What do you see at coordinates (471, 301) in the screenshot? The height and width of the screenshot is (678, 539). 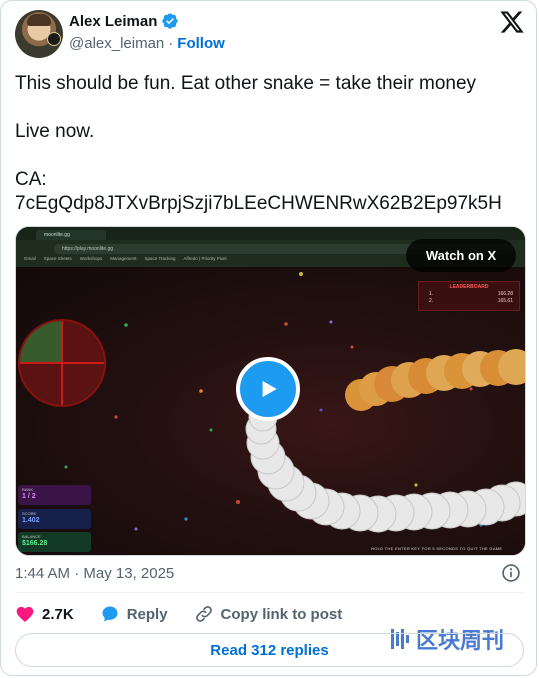 I see `leaderboard-row: 2. 165.61` at bounding box center [471, 301].